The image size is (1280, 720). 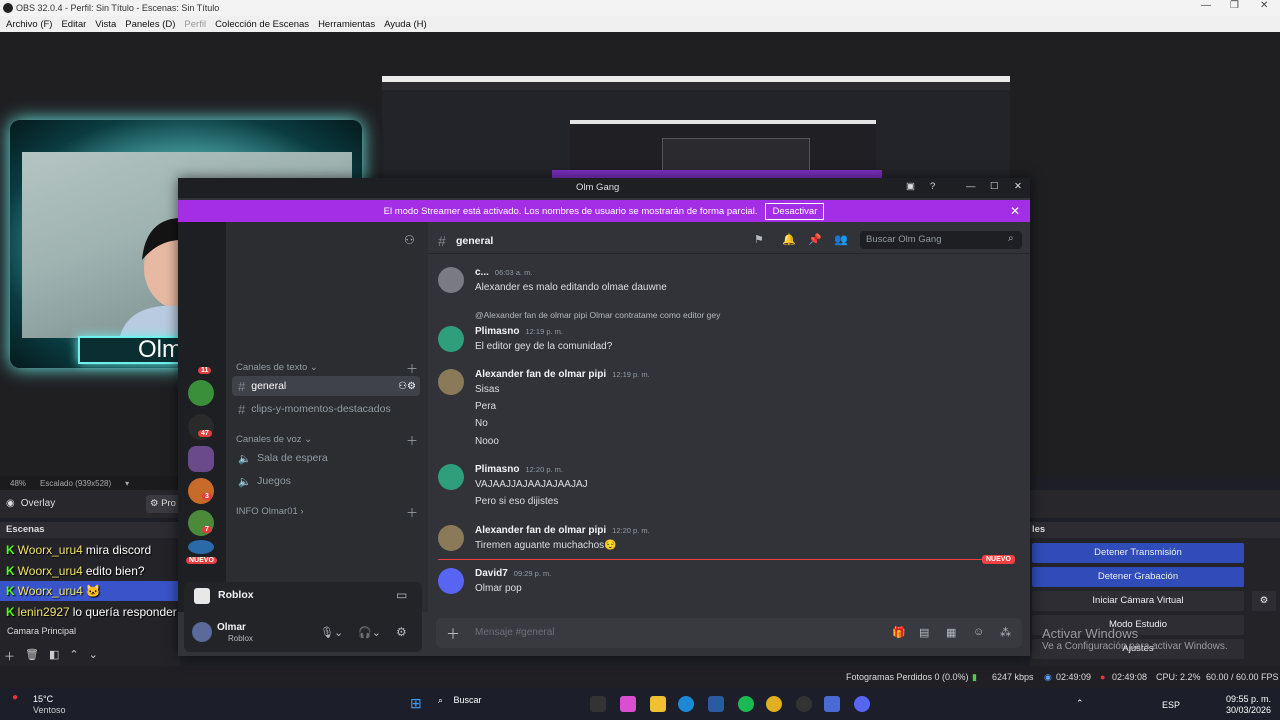 I want to click on voice-channel: 🔈 Sala de espera, so click(x=326, y=458).